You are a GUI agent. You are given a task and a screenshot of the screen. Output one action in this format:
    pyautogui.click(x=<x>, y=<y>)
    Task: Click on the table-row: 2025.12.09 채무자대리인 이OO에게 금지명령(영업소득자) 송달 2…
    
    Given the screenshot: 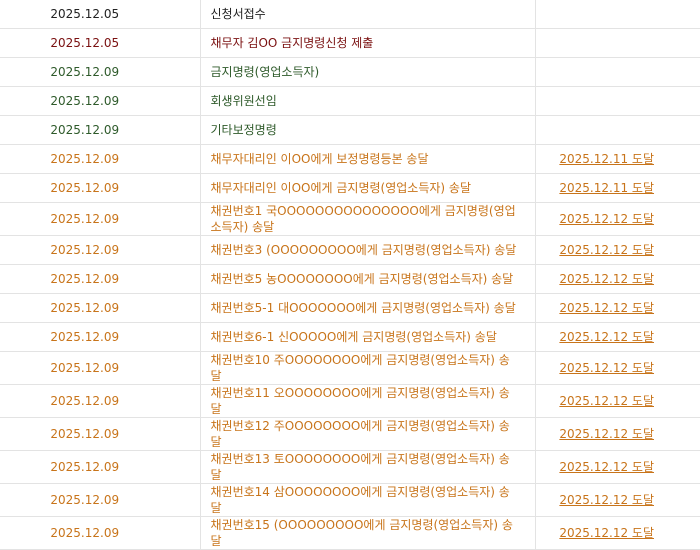 What is the action you would take?
    pyautogui.click(x=350, y=188)
    